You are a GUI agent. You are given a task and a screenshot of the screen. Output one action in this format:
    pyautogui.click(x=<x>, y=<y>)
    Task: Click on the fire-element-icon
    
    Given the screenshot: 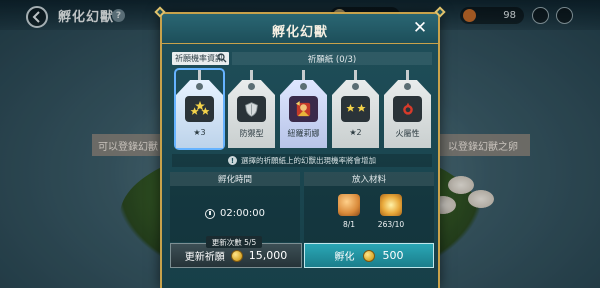 What is the action you would take?
    pyautogui.click(x=407, y=109)
    